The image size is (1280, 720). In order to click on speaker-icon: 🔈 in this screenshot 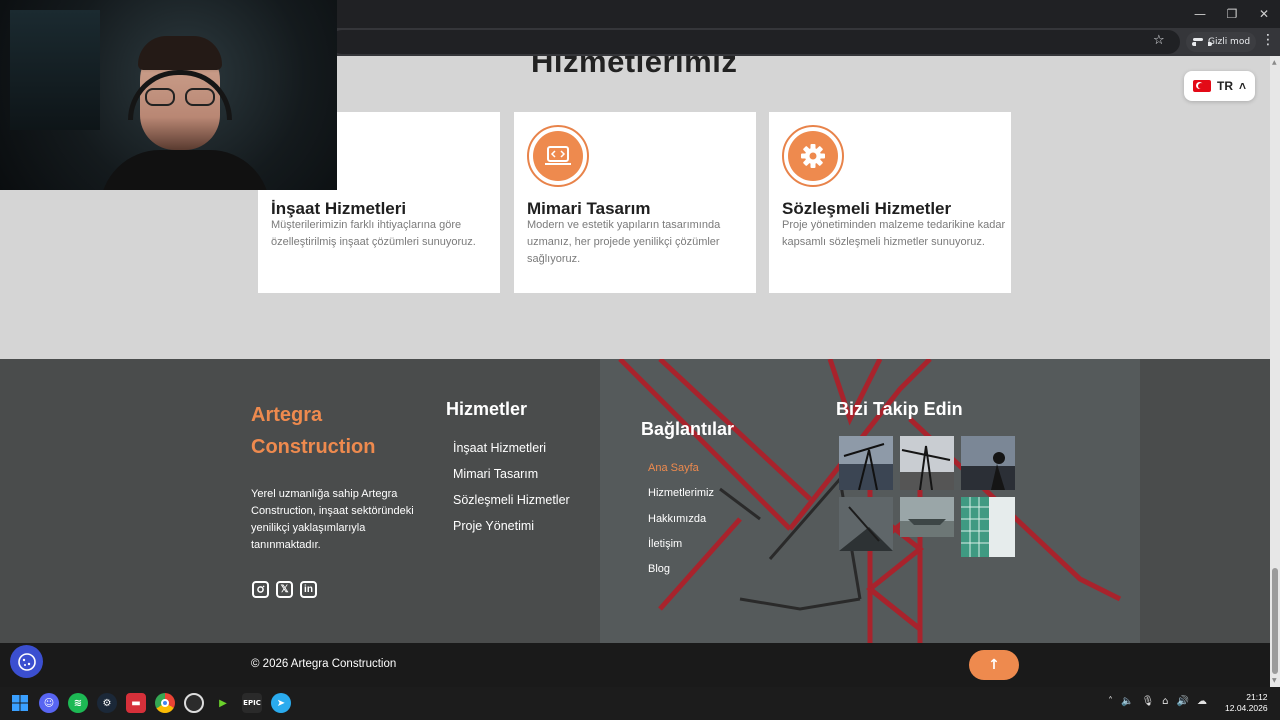, I will do `click(1127, 701)`.